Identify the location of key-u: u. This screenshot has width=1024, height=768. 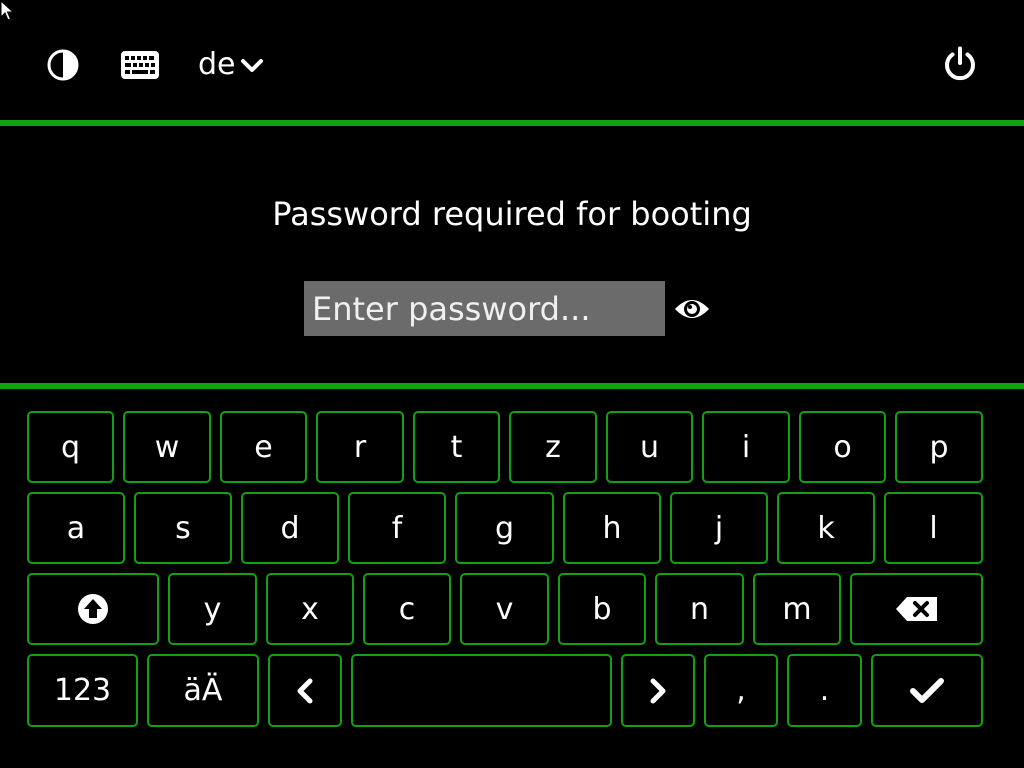
(649, 447).